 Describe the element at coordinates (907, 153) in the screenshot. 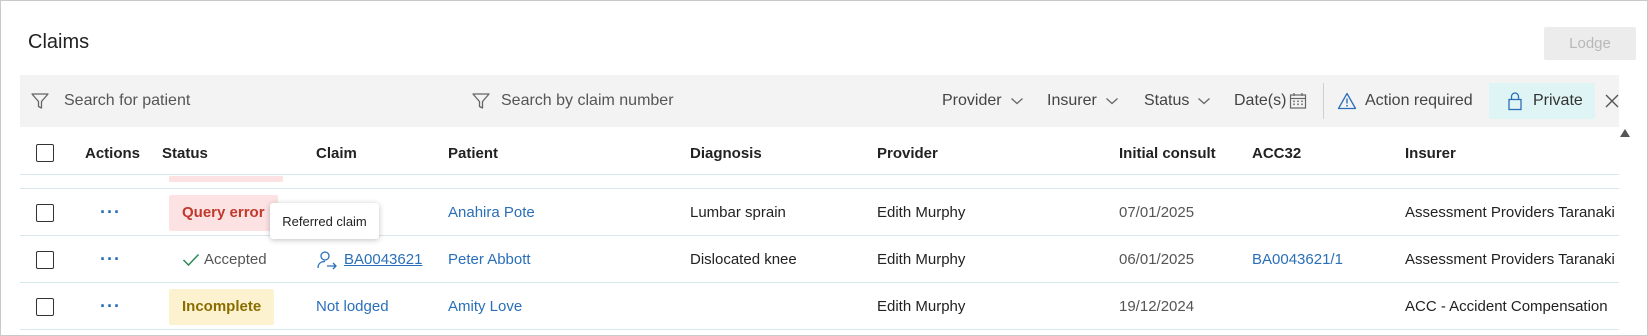

I see `col-provider: Provider` at that location.